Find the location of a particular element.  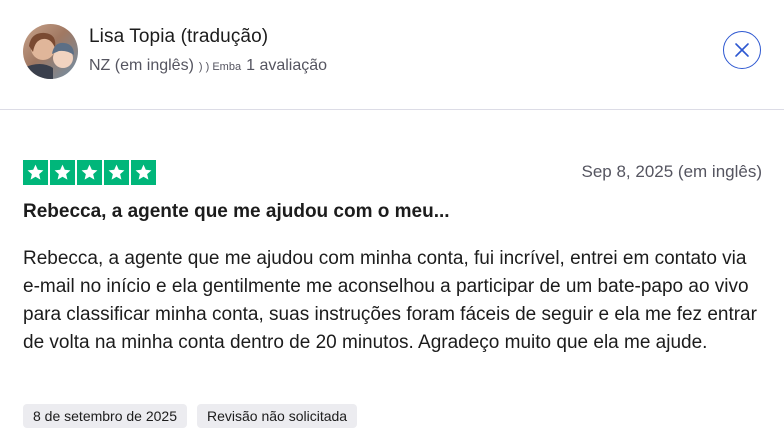

tag-unsolicited: Revisão não solicitada is located at coordinates (277, 416).